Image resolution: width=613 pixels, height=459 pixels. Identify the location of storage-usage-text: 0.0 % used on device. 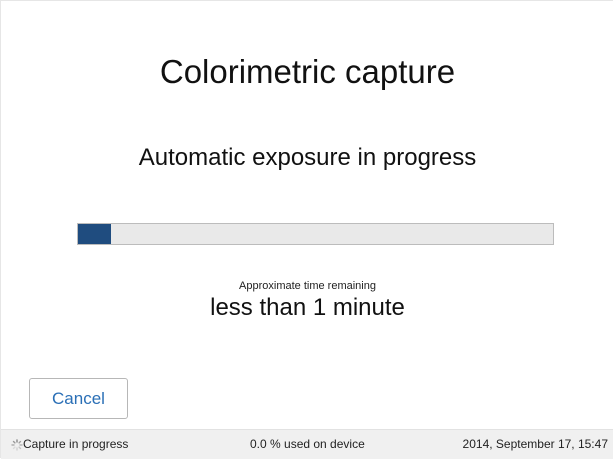
(307, 444).